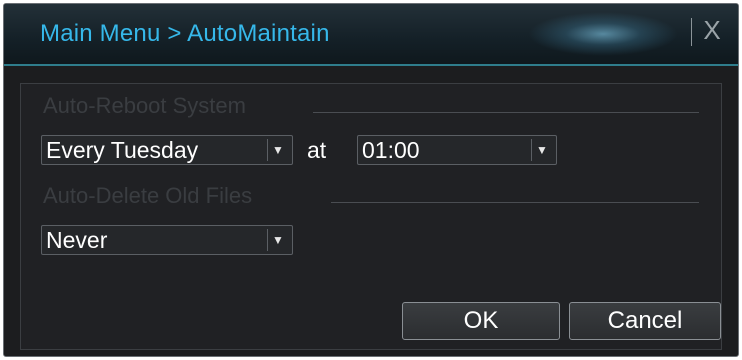  I want to click on auto-delete-divider, so click(515, 202).